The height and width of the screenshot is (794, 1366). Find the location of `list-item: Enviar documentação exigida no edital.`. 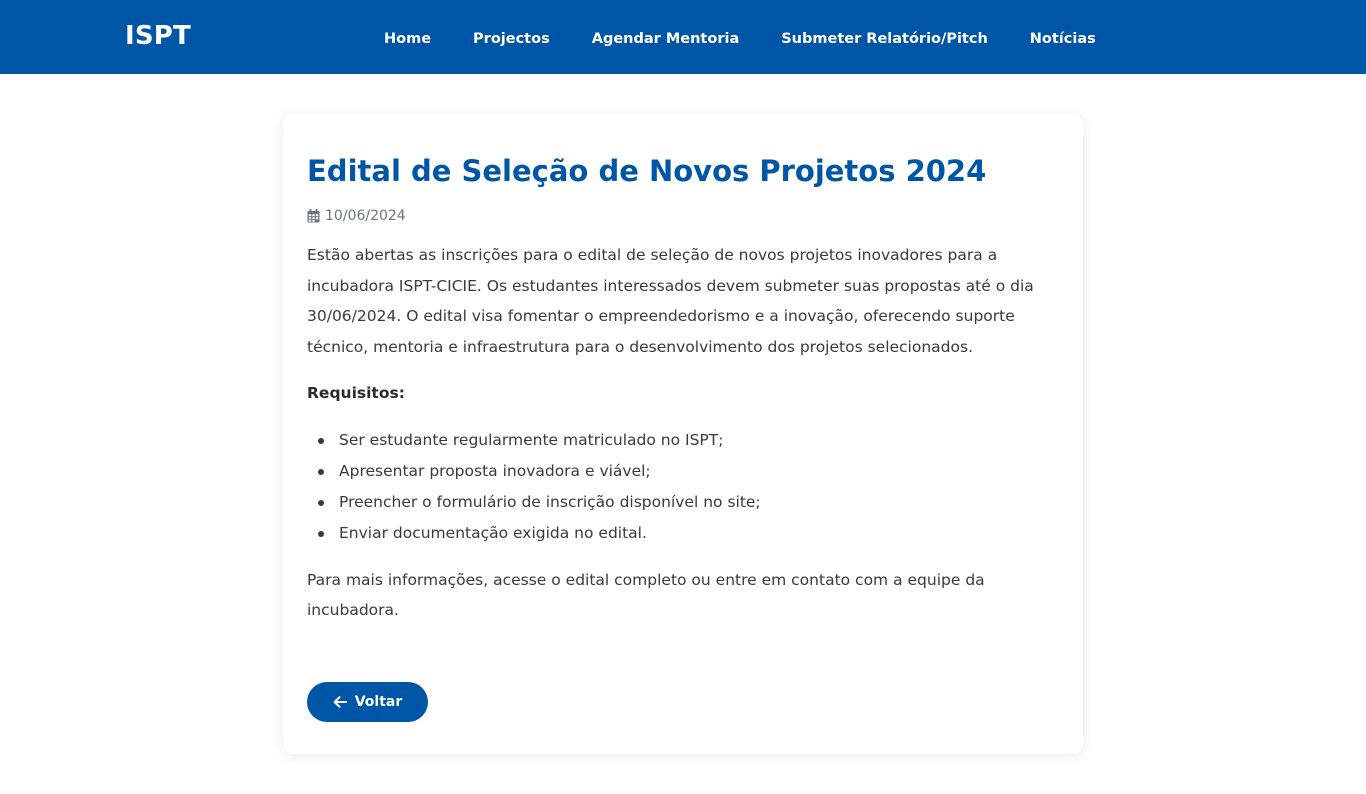

list-item: Enviar documentação exigida no edital. is located at coordinates (683, 533).